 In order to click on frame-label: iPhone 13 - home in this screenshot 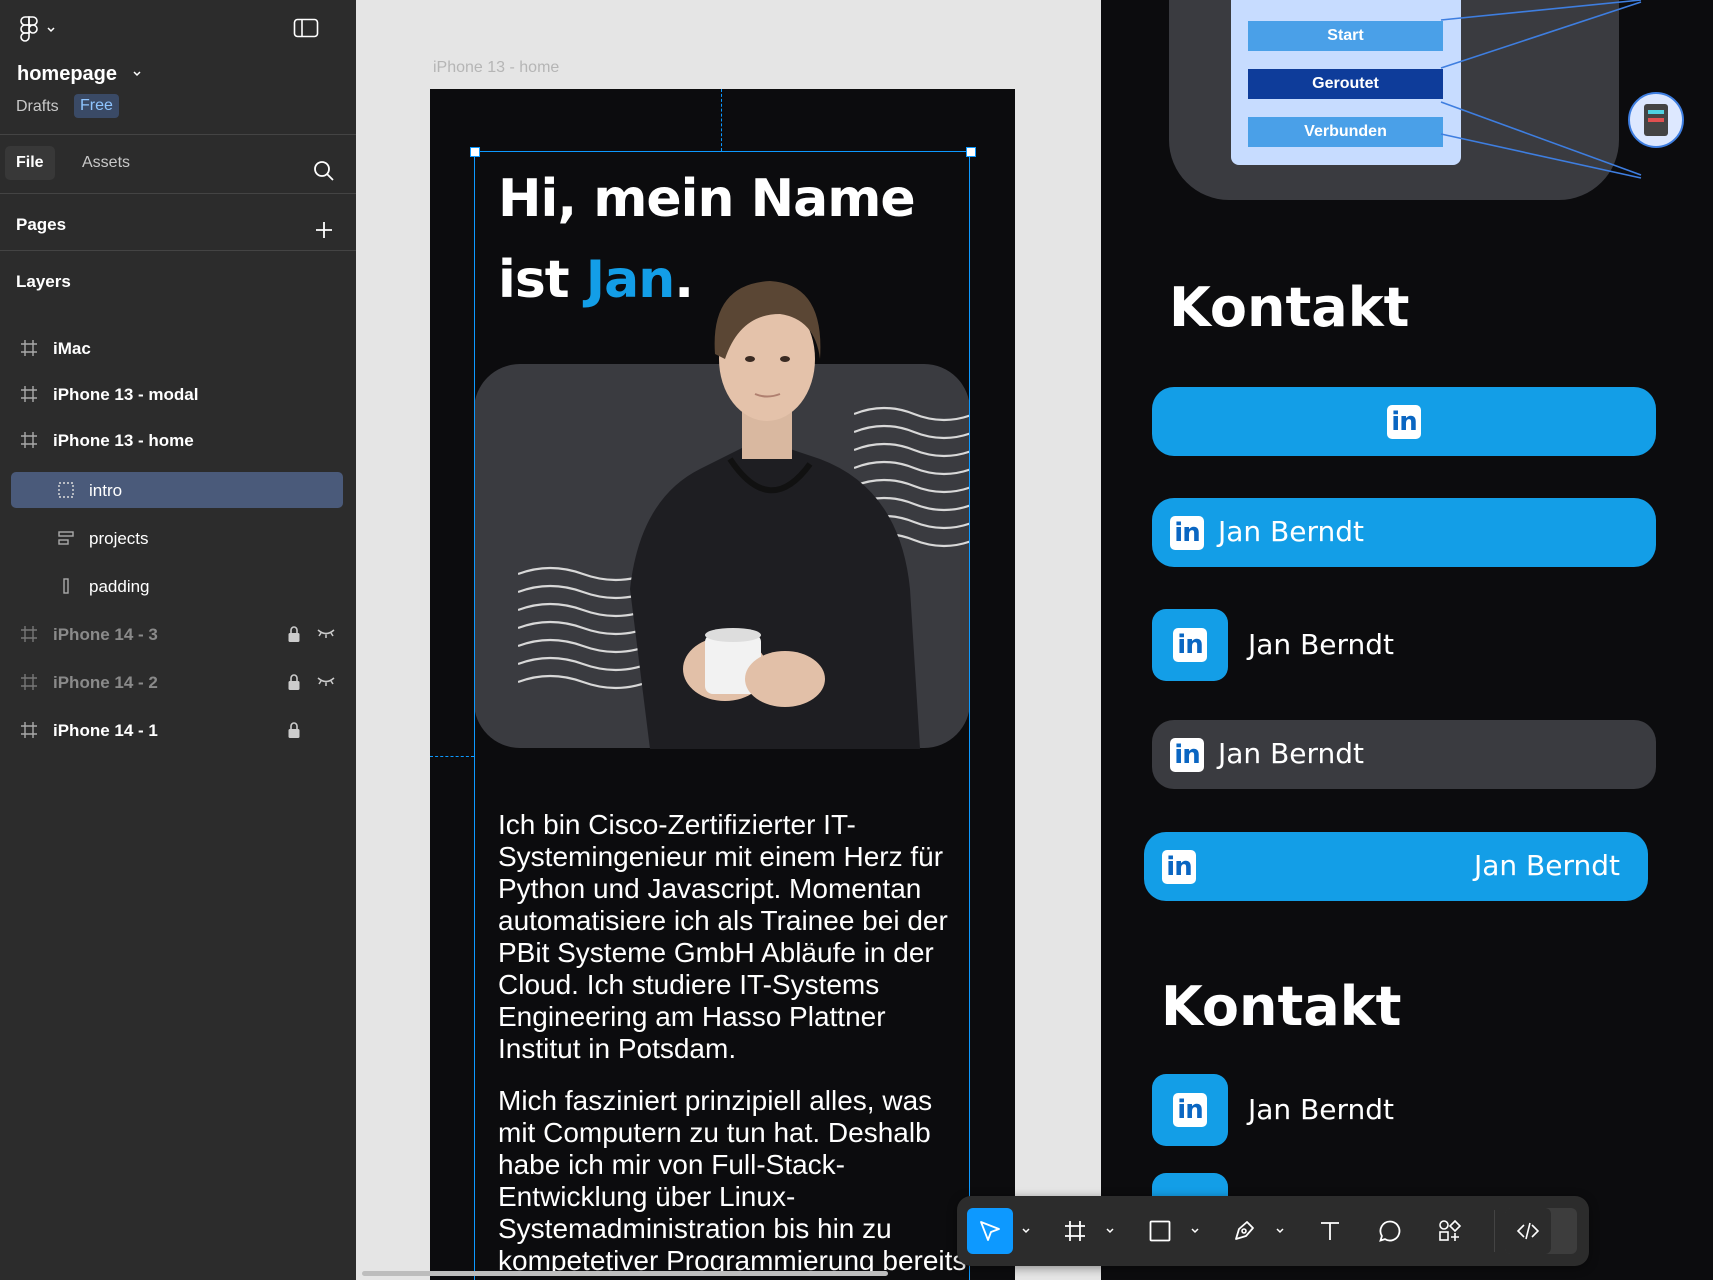, I will do `click(496, 68)`.